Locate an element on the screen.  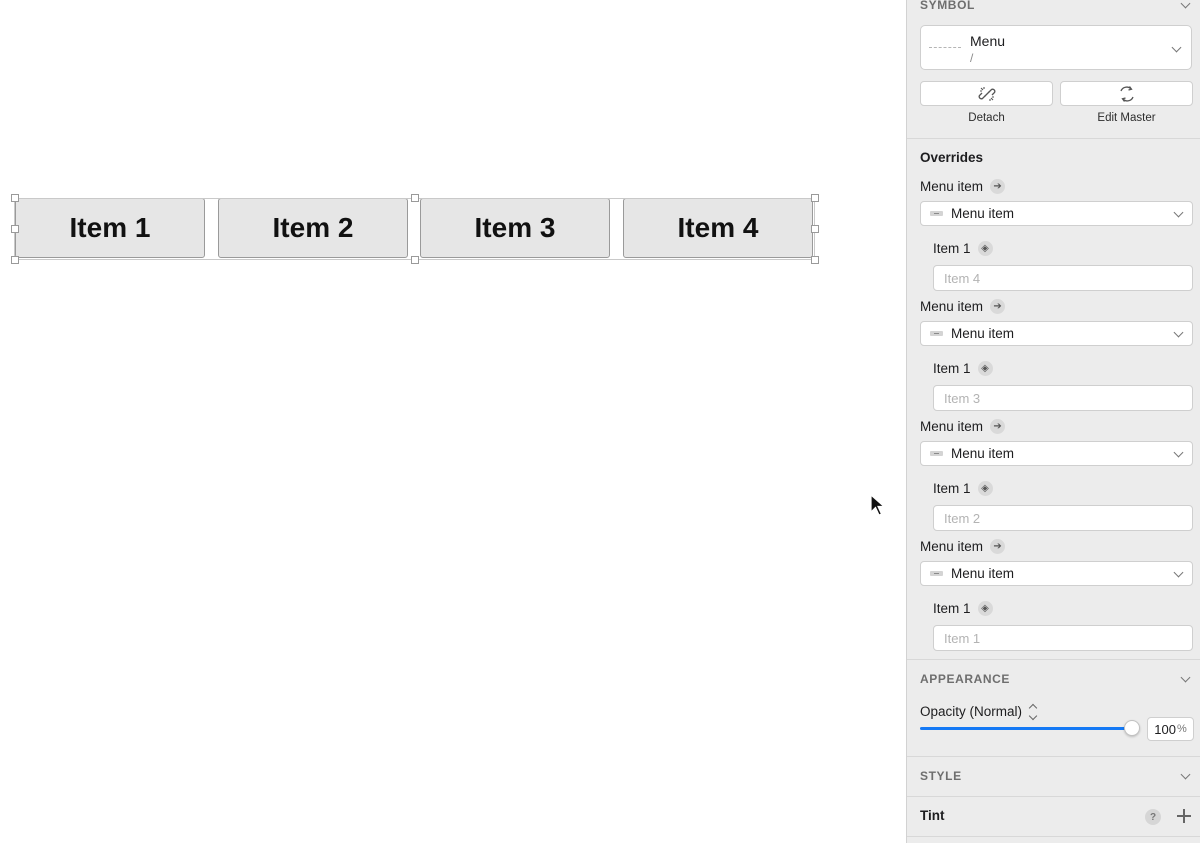
menu-symbol-instance: Item 1 Item 2 Item 3 Item 4 is located at coordinates (415, 229).